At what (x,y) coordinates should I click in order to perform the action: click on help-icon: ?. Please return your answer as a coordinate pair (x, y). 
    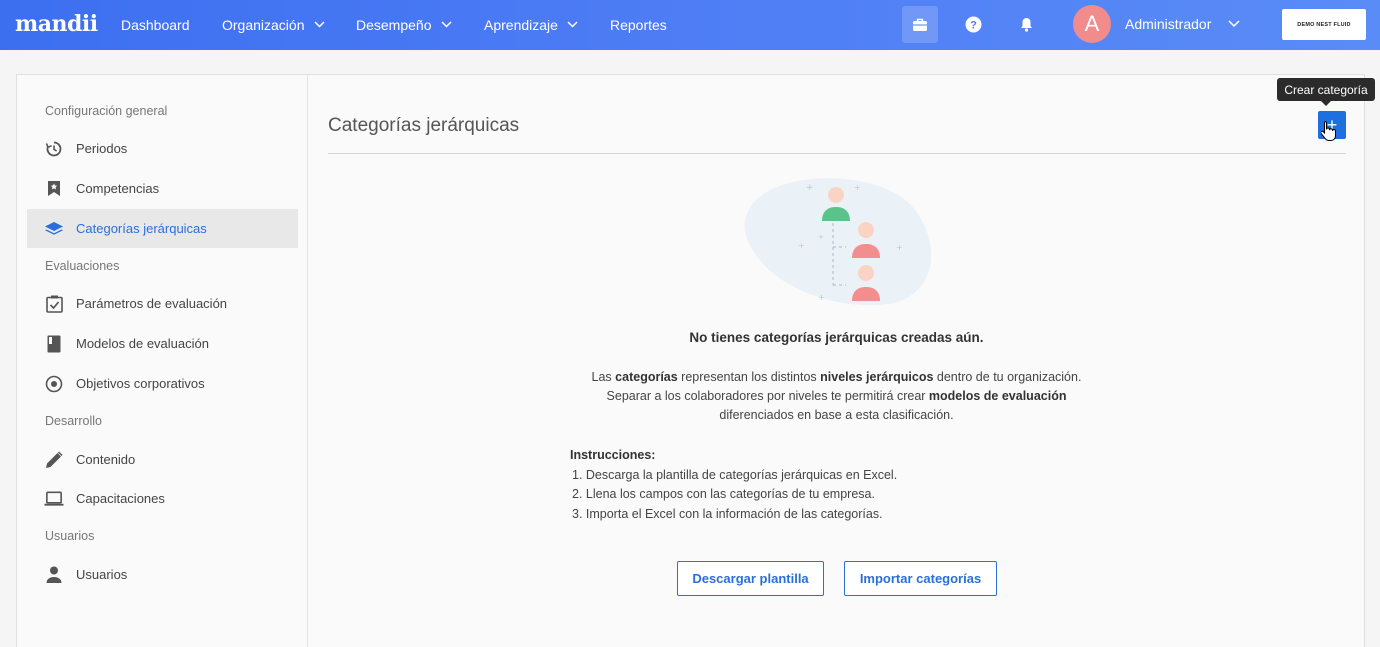
    Looking at the image, I should click on (973, 24).